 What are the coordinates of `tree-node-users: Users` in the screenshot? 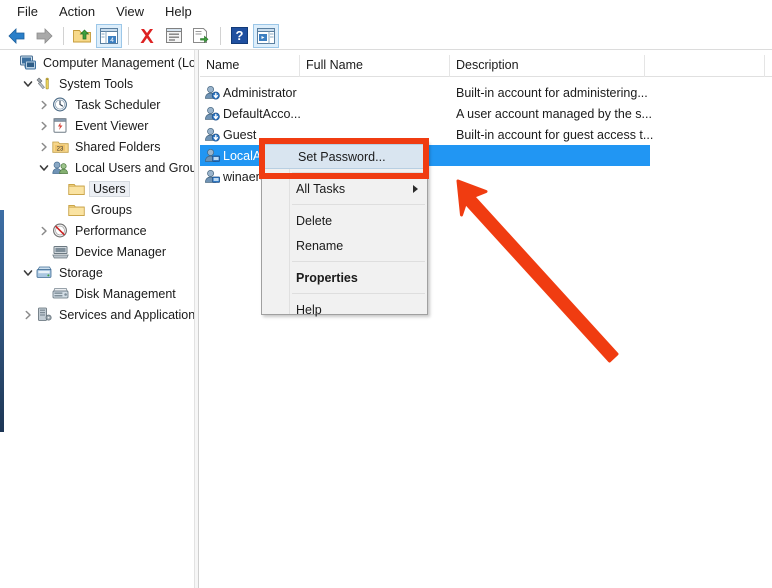 It's located at (97, 188).